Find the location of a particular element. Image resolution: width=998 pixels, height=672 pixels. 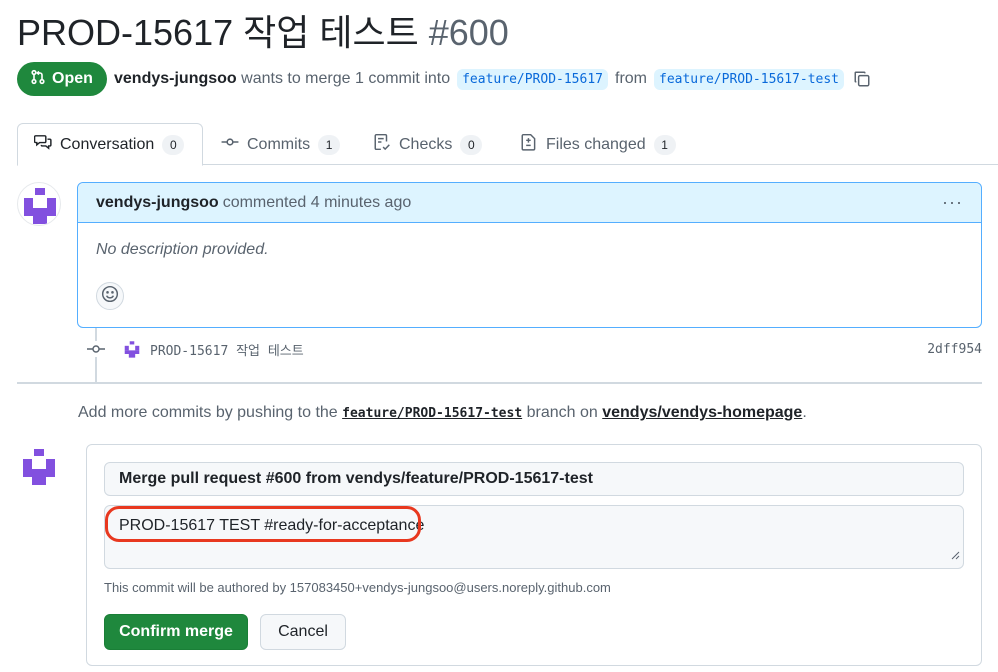

highlight-annotation is located at coordinates (263, 524).